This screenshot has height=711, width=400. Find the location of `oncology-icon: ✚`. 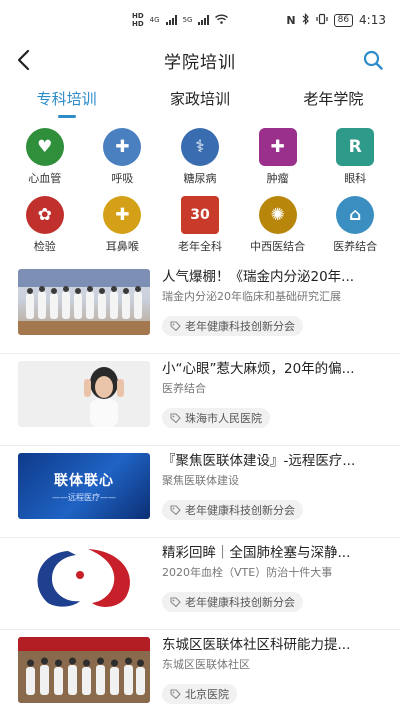

oncology-icon: ✚ is located at coordinates (277, 147).